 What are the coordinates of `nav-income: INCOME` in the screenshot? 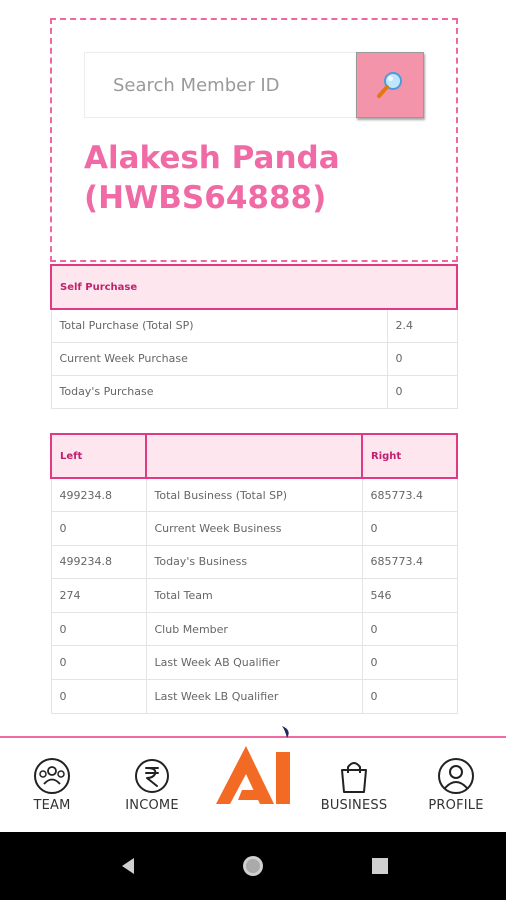 It's located at (152, 784).